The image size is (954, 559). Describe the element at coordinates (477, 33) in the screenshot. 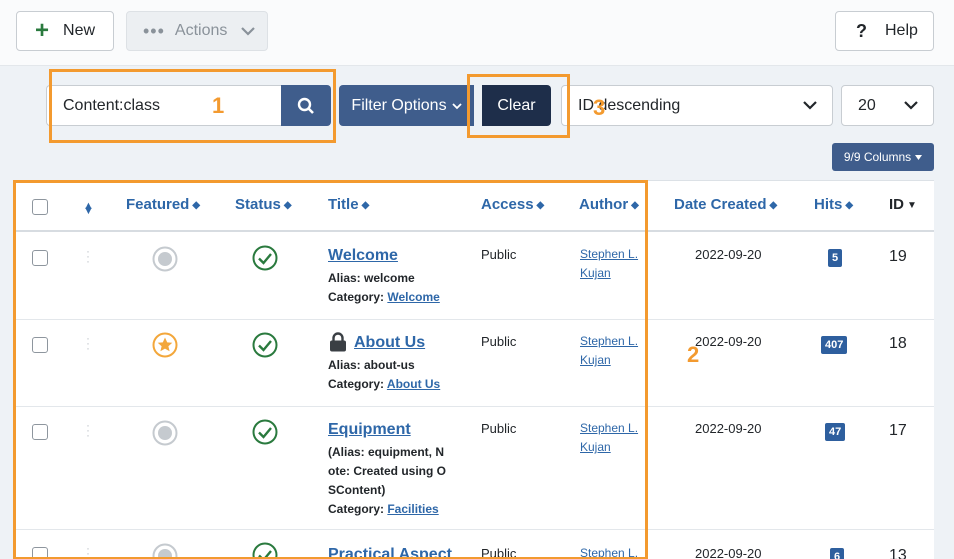

I see `toolbar: + New ••• Actions ? Help` at that location.